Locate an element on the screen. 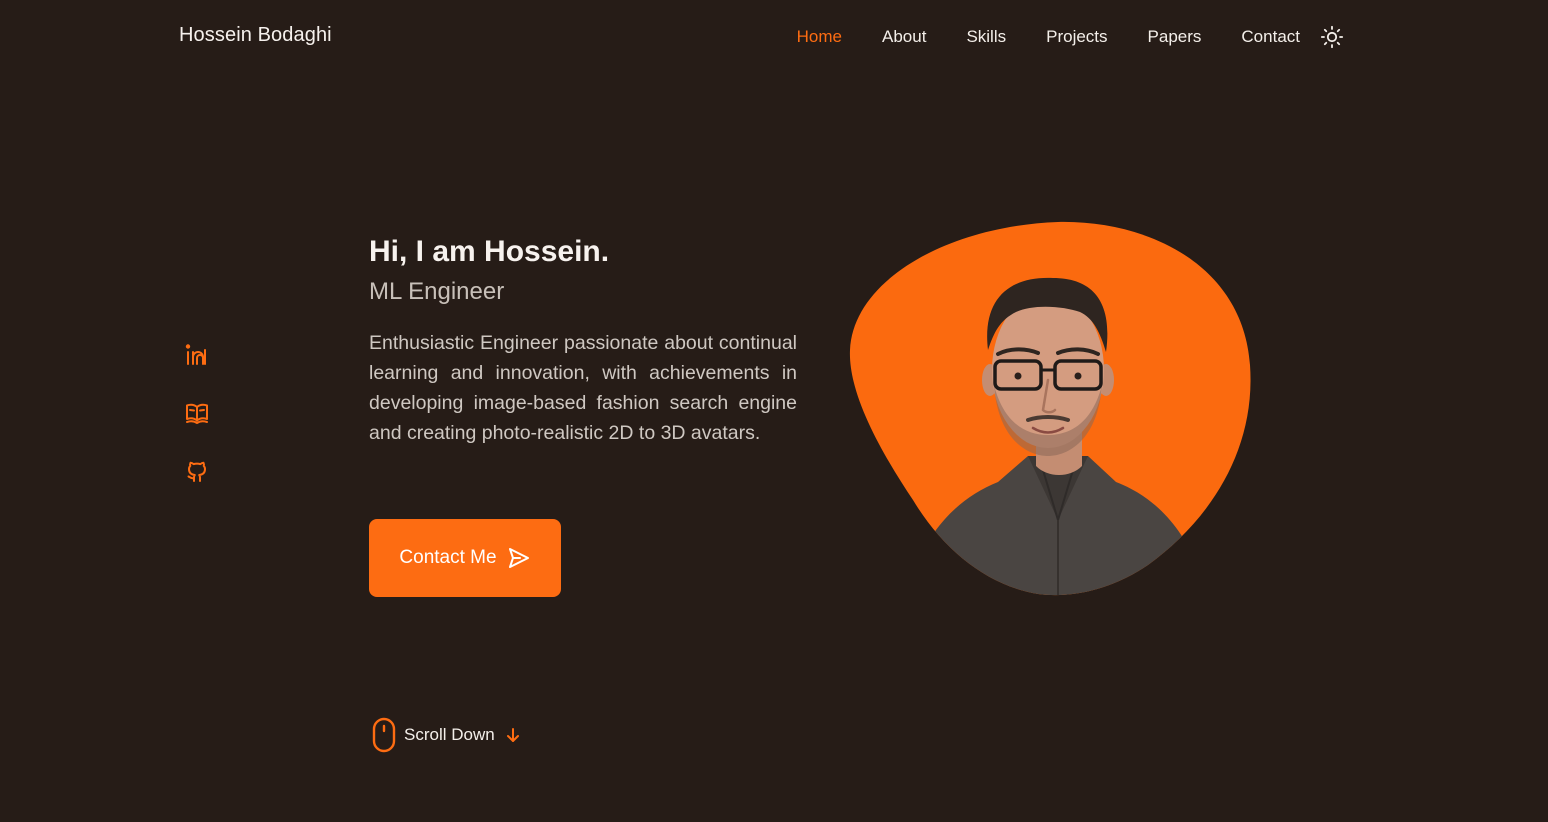 This screenshot has width=1548, height=822. mouse-icon is located at coordinates (384, 735).